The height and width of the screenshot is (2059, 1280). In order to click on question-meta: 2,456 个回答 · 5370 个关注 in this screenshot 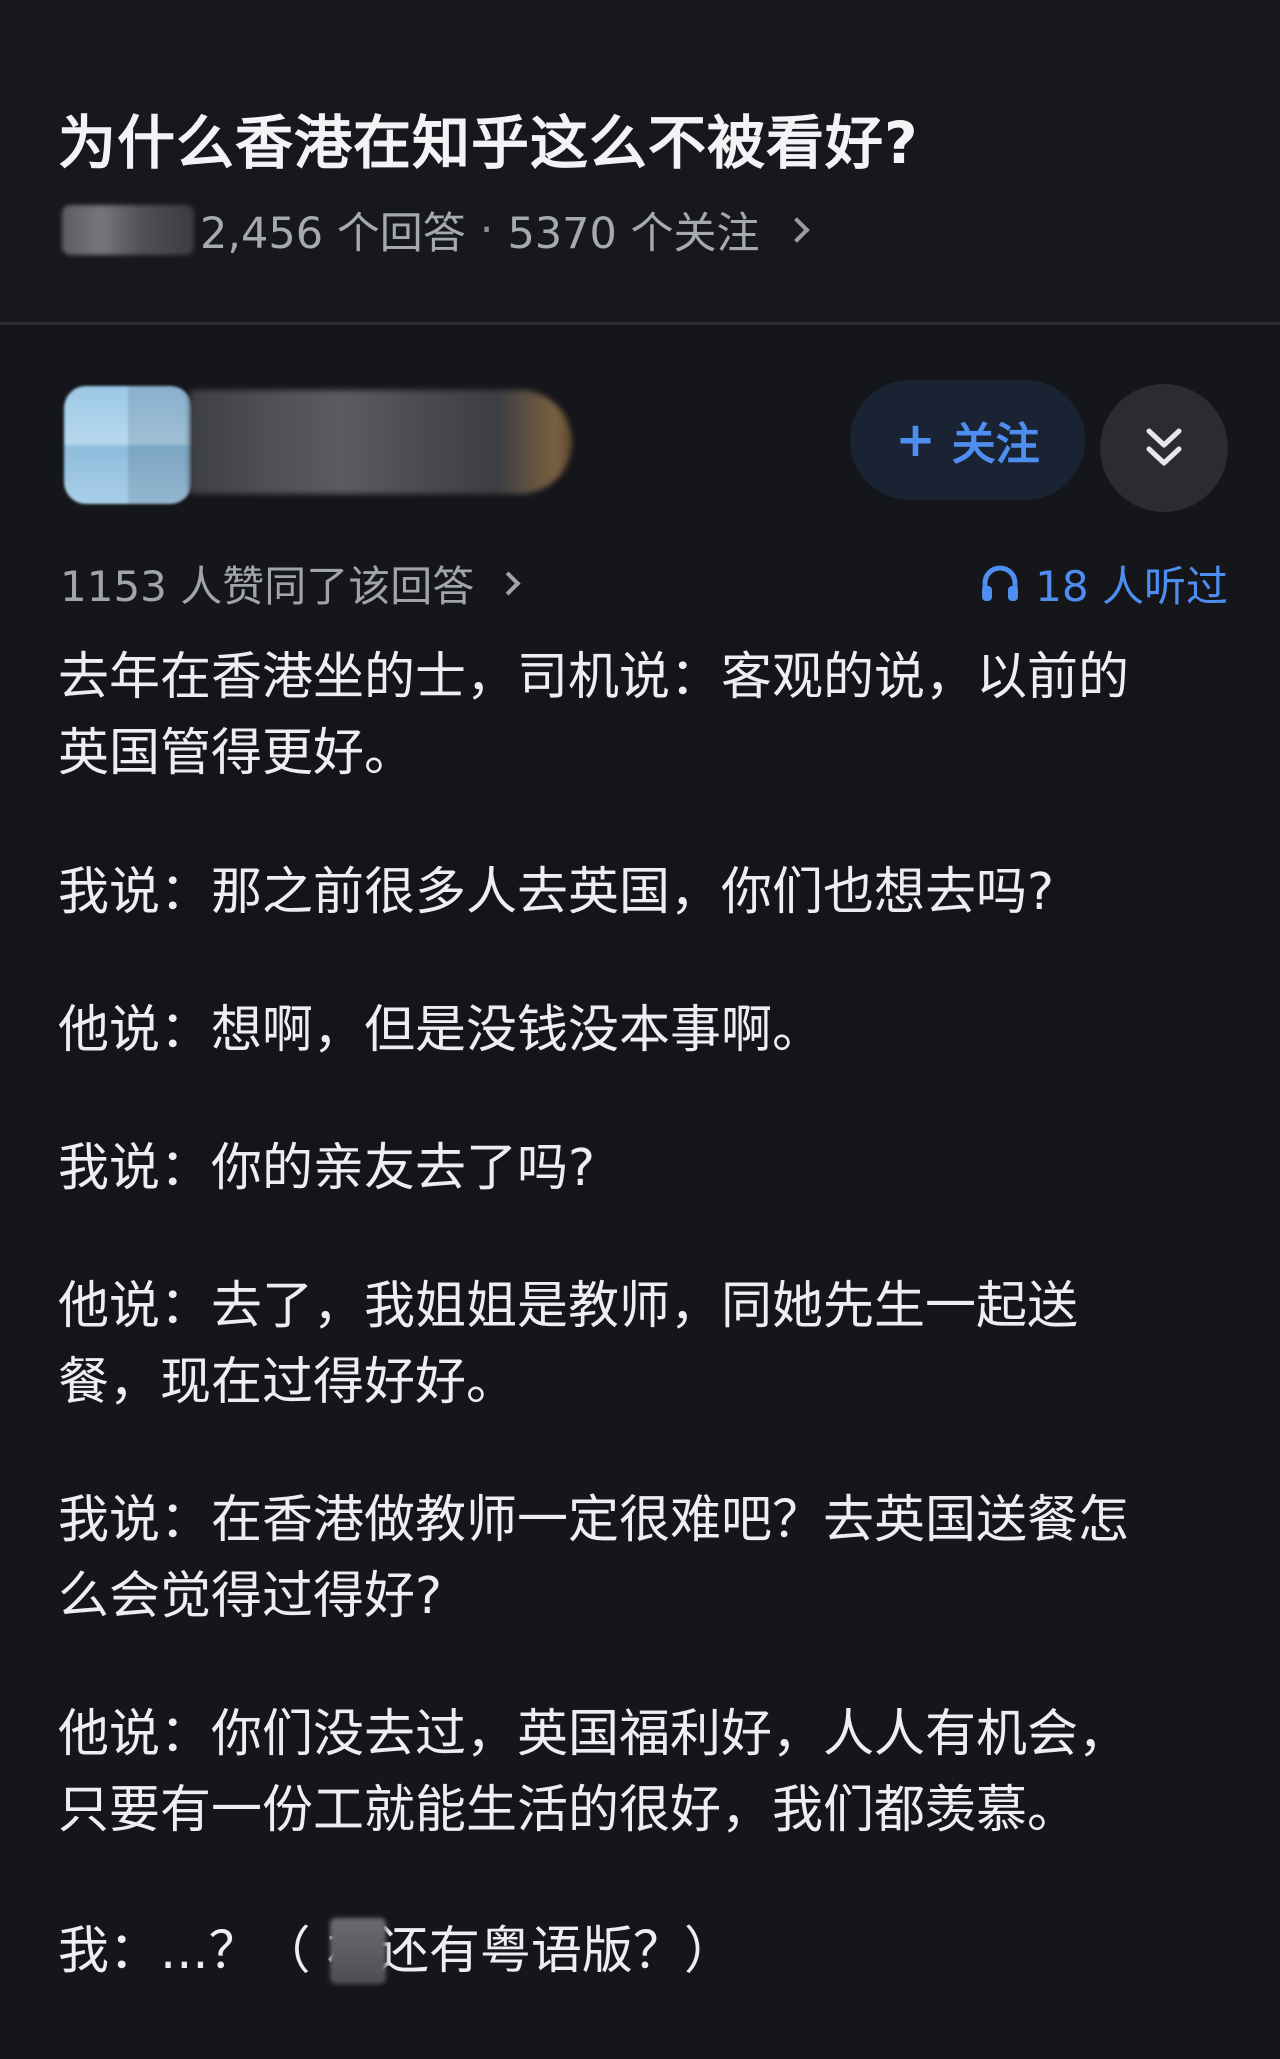, I will do `click(436, 230)`.